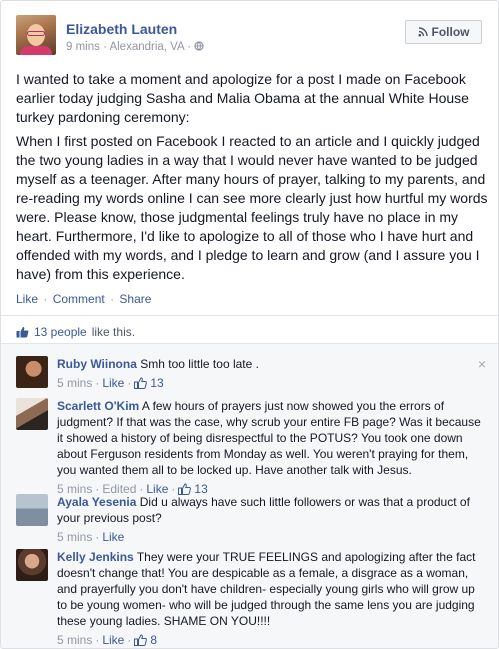 The image size is (499, 649). What do you see at coordinates (423, 32) in the screenshot?
I see `rss-icon` at bounding box center [423, 32].